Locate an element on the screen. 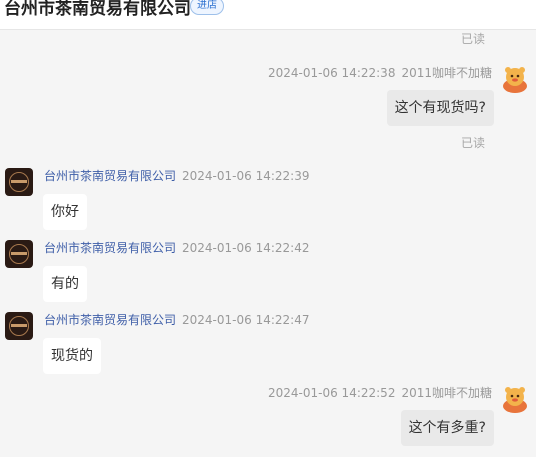 This screenshot has width=536, height=457. message-meta: 台州市茶南贸易有限公司 2024-01-06 14:22:39 is located at coordinates (176, 176).